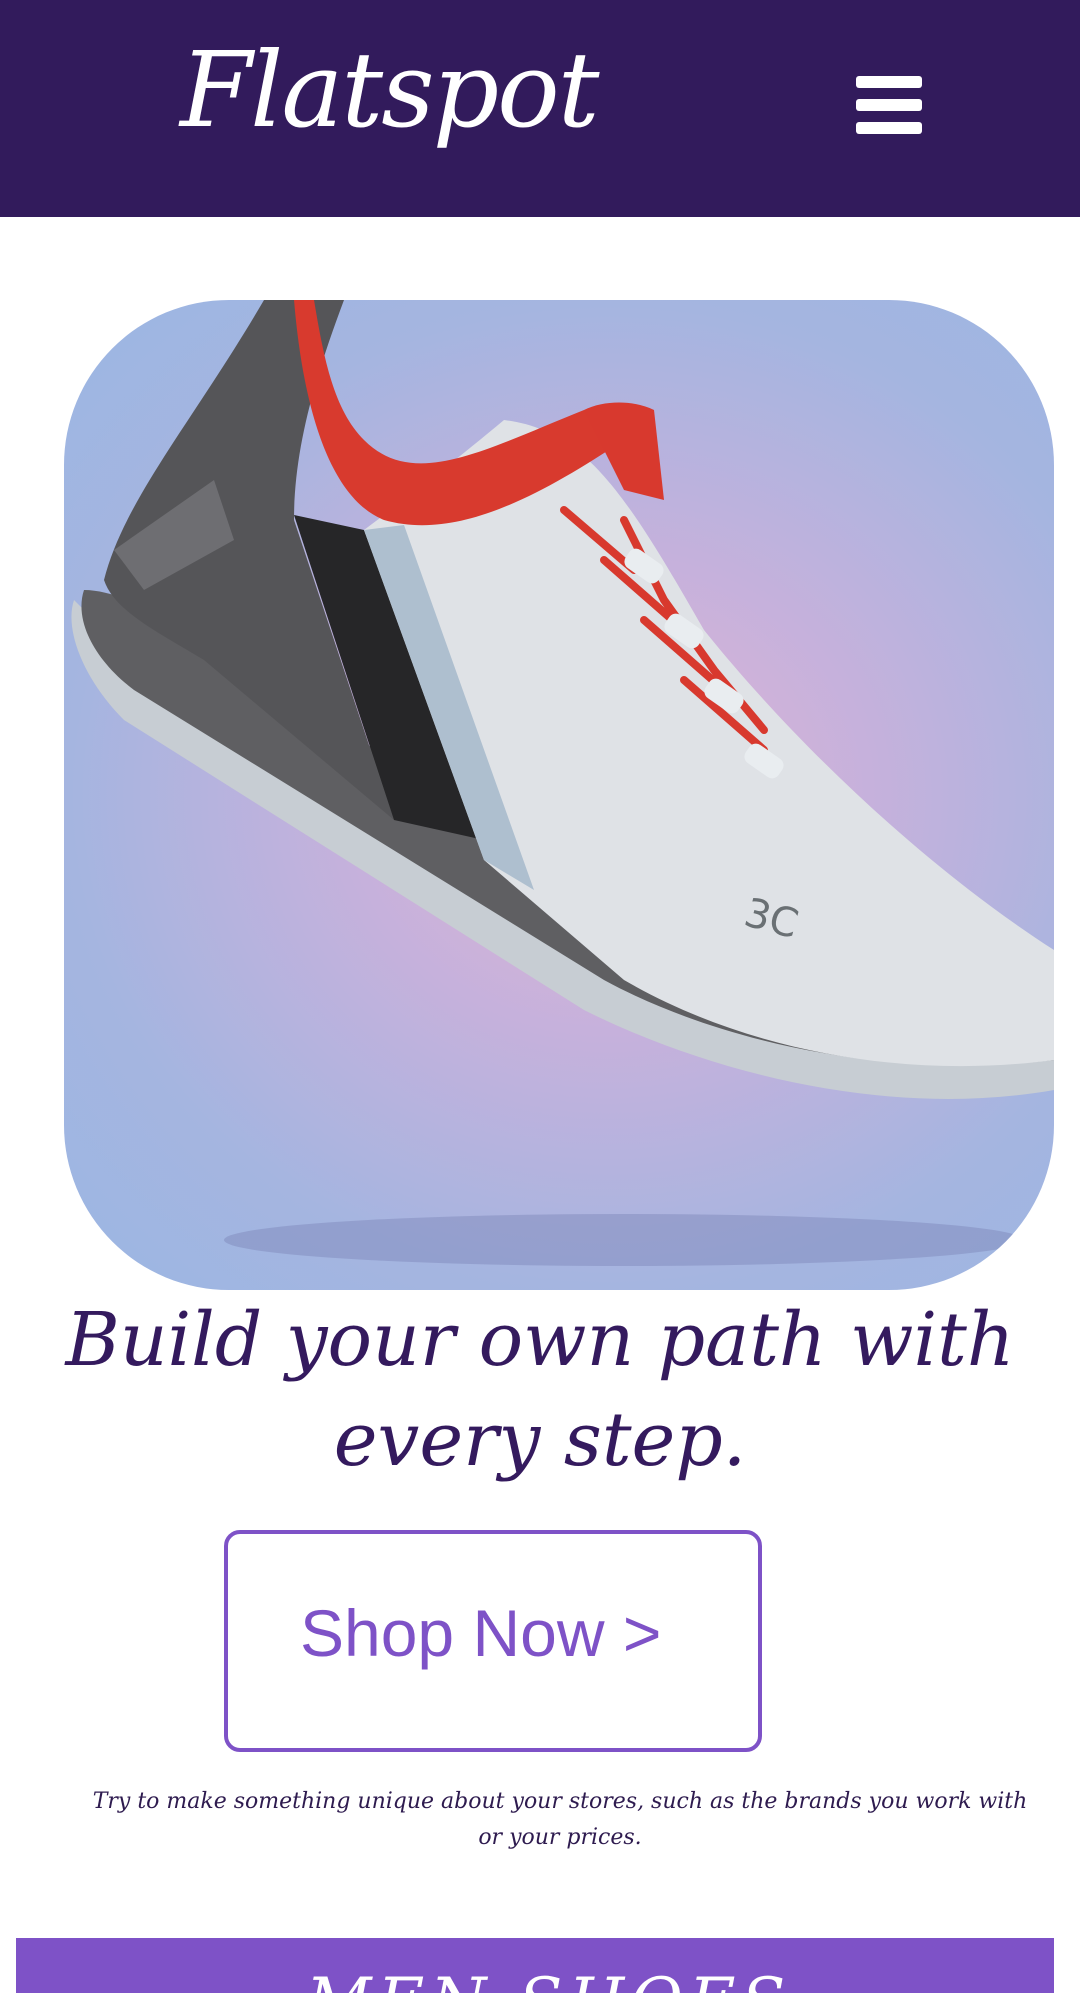 This screenshot has width=1080, height=1993. What do you see at coordinates (481, 1633) in the screenshot?
I see `shop-now-label: Shop Now >` at bounding box center [481, 1633].